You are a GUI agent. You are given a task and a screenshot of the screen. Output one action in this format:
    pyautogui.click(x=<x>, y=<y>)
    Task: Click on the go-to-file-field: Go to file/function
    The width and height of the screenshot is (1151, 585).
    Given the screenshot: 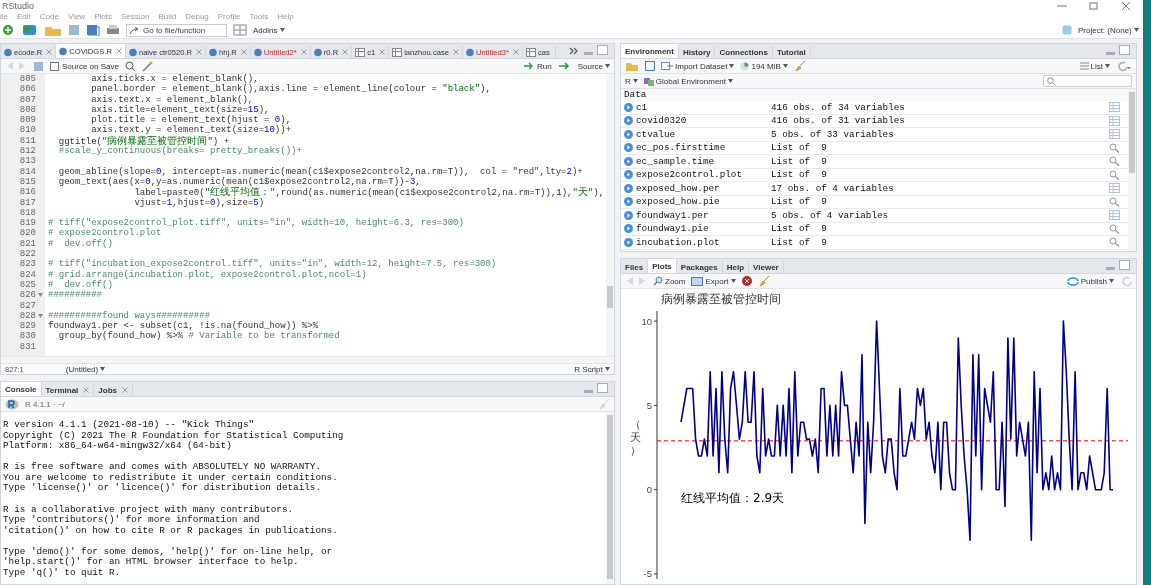 What is the action you would take?
    pyautogui.click(x=176, y=30)
    